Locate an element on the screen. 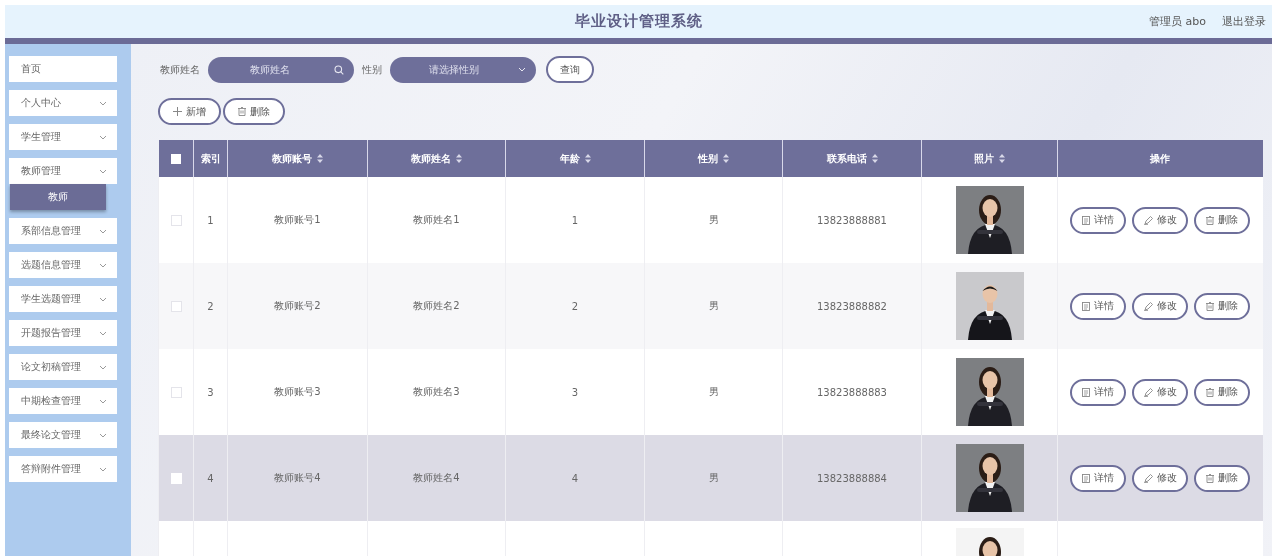 This screenshot has height=556, width=1276. table-cell: 教师姓名2 is located at coordinates (436, 305).